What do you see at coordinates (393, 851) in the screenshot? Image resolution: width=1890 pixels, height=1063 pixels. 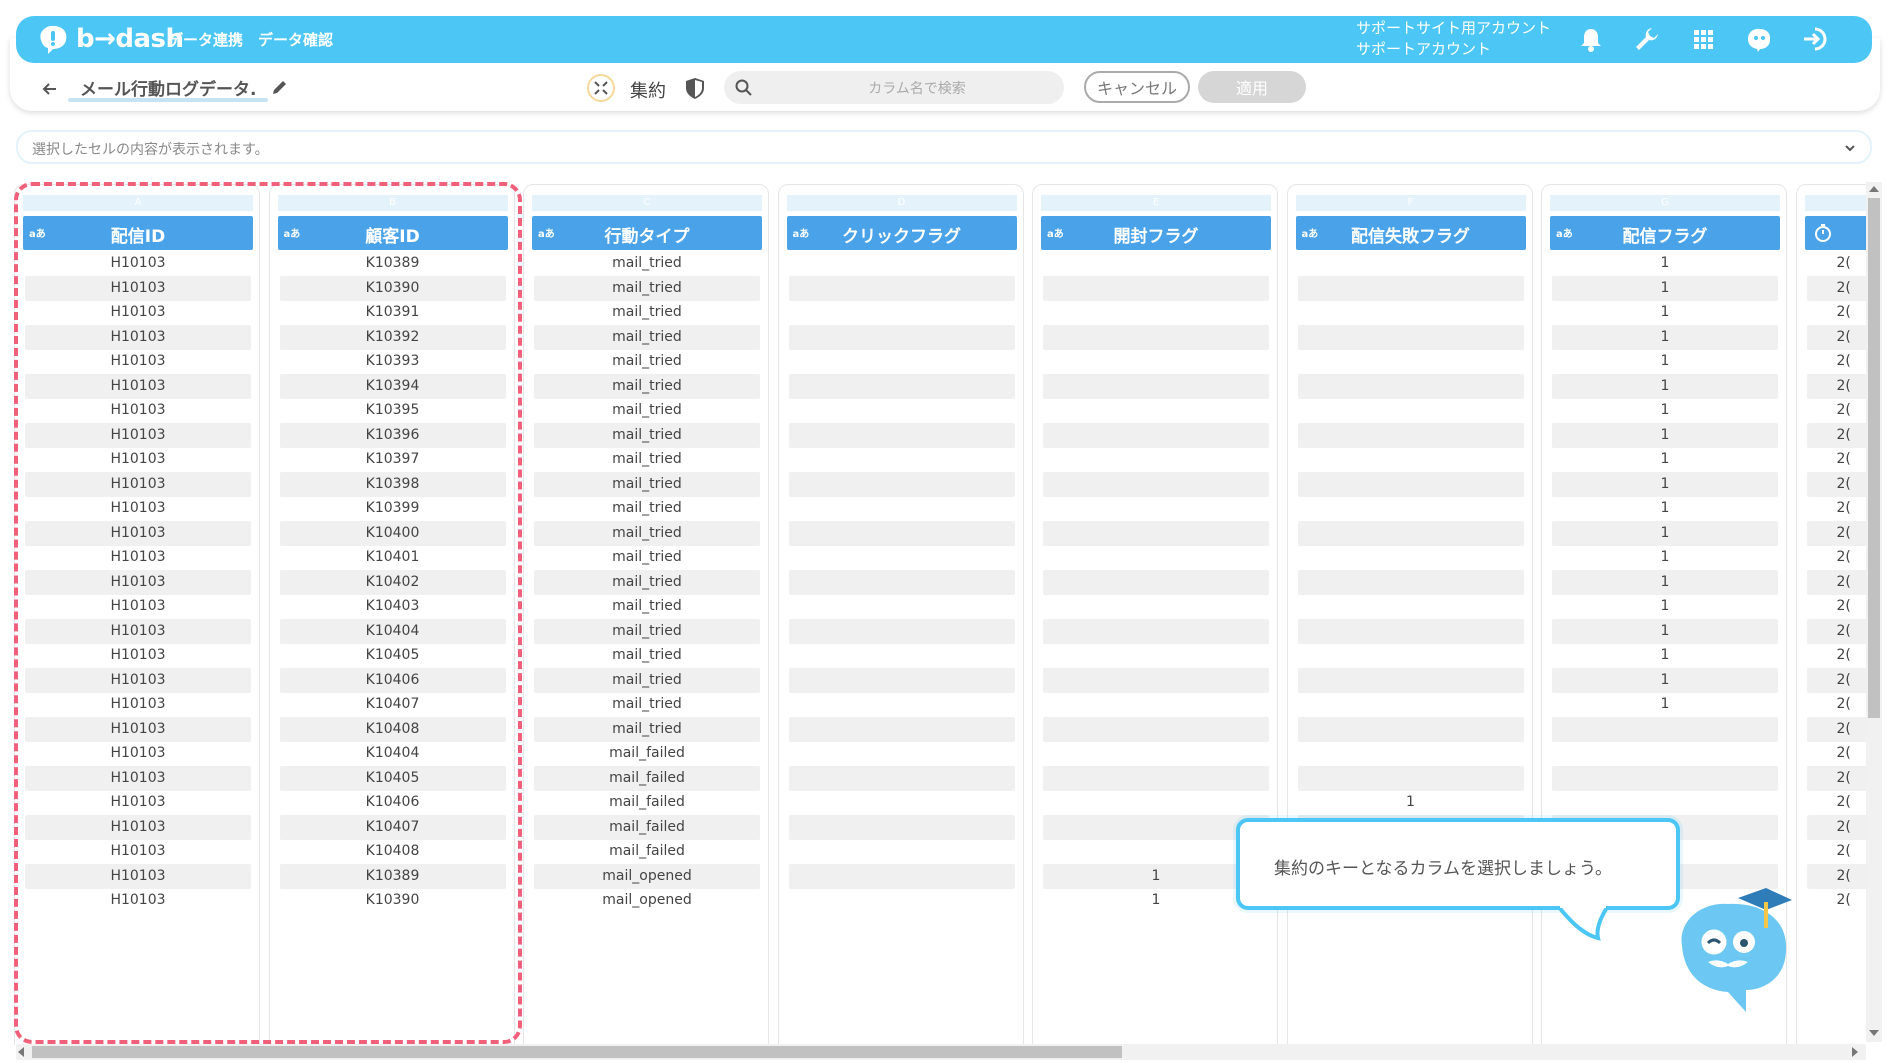 I see `table-cell: K10408` at bounding box center [393, 851].